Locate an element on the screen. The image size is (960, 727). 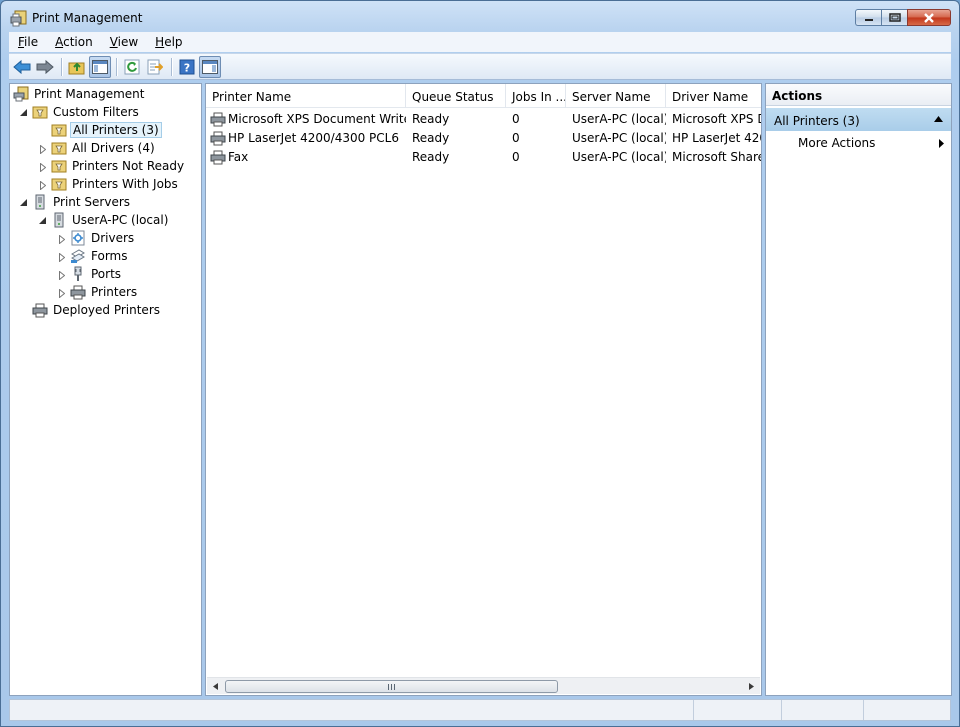
cell-driver-name: Microsoft Sharec is located at coordinates (716, 156).